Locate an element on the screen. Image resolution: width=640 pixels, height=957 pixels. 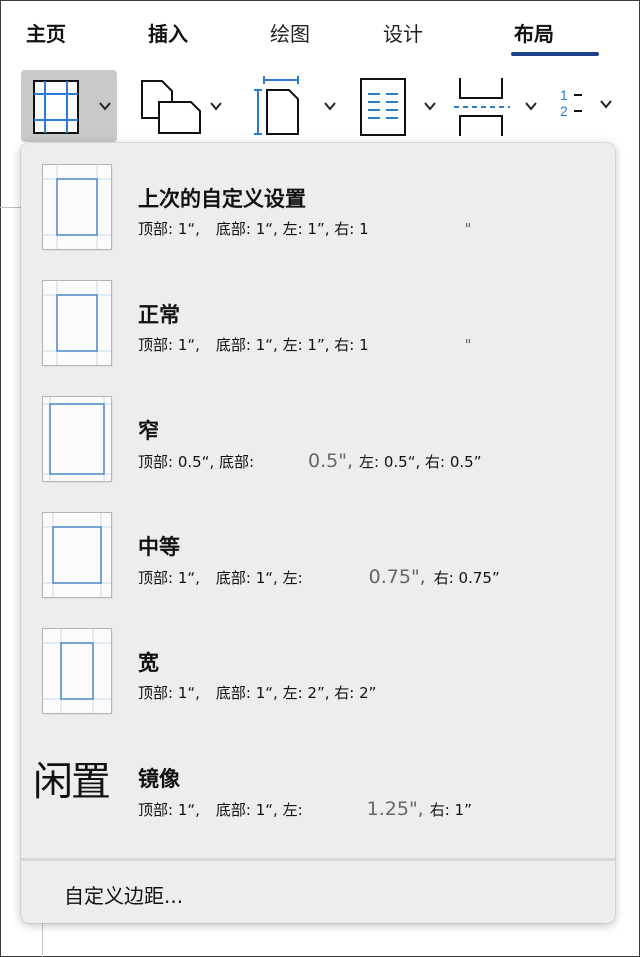
size-button is located at coordinates (296, 106).